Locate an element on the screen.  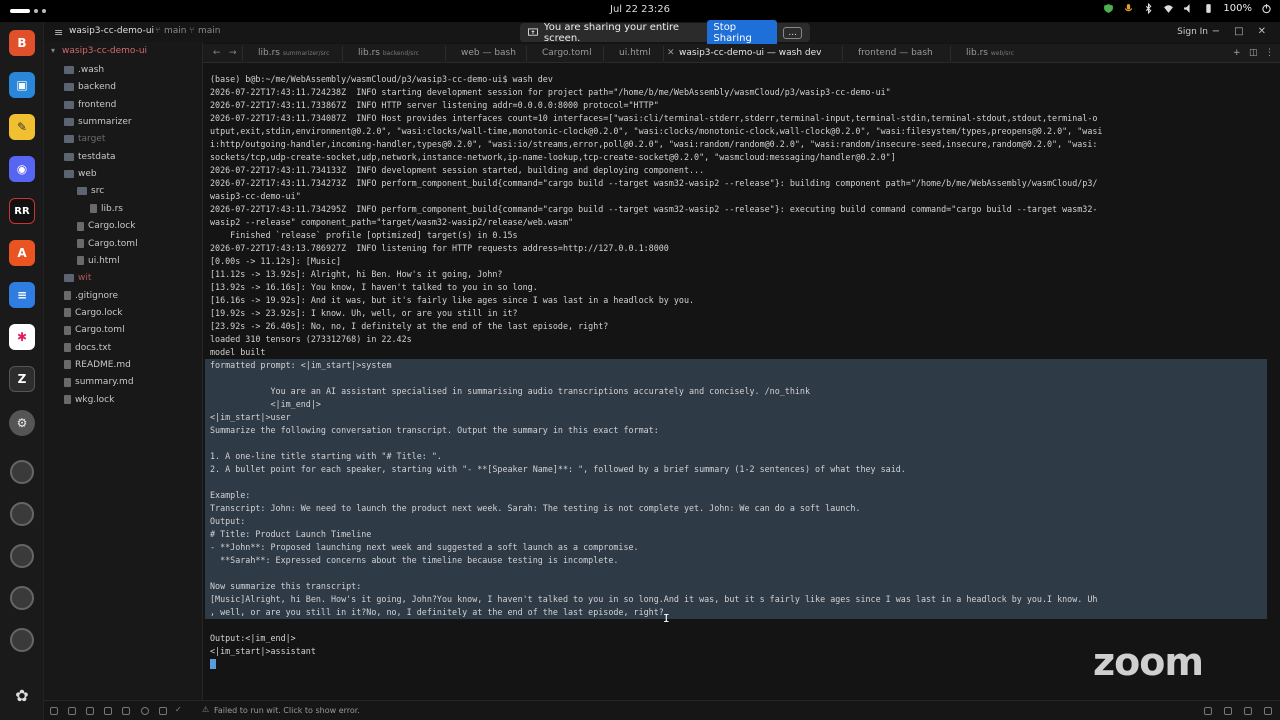
split-pane-icon: ◫ is located at coordinates (1253, 53).